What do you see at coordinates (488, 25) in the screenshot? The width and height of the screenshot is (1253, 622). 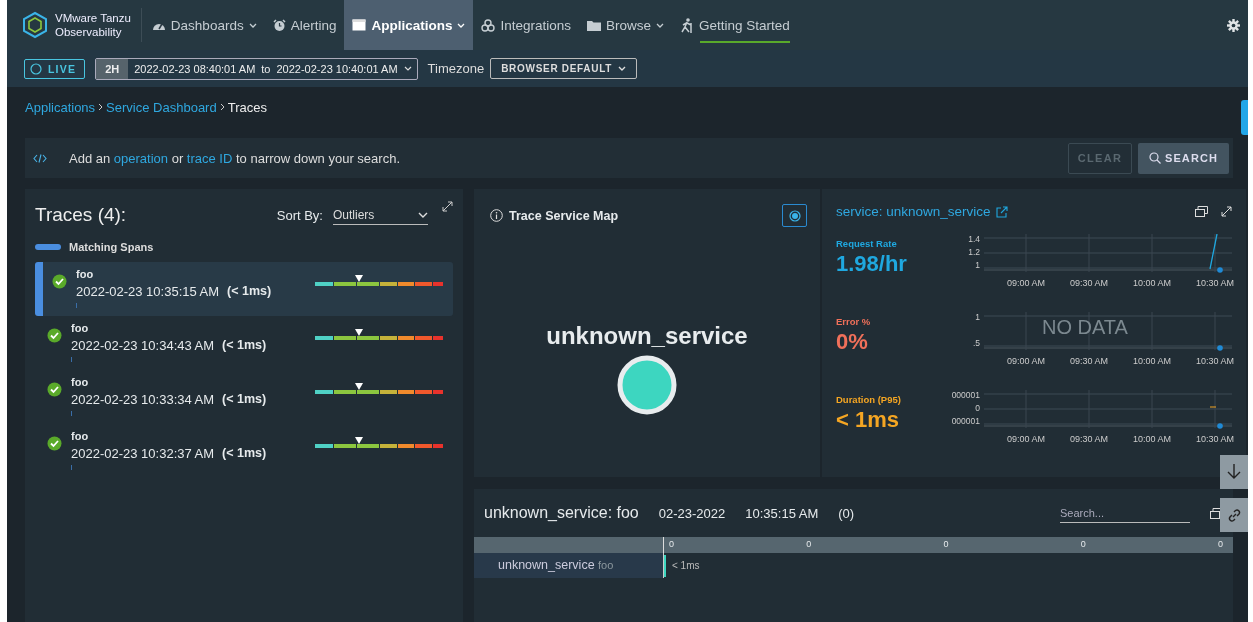 I see `nodes-icon` at bounding box center [488, 25].